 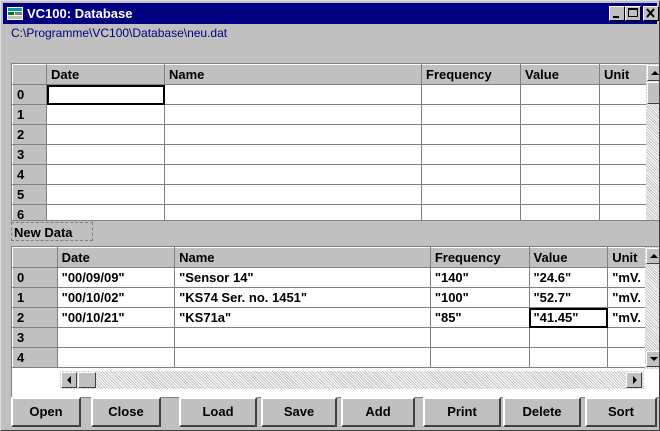 I want to click on table-row: 0 "00/09/09" "Sensor 14" "140" "24.6" "mV., so click(x=335, y=277).